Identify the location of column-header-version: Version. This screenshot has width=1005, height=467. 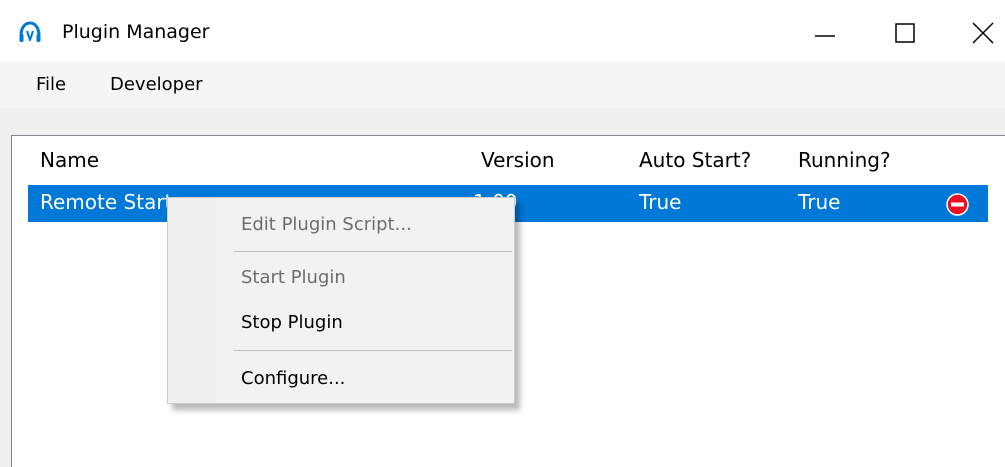
(518, 160).